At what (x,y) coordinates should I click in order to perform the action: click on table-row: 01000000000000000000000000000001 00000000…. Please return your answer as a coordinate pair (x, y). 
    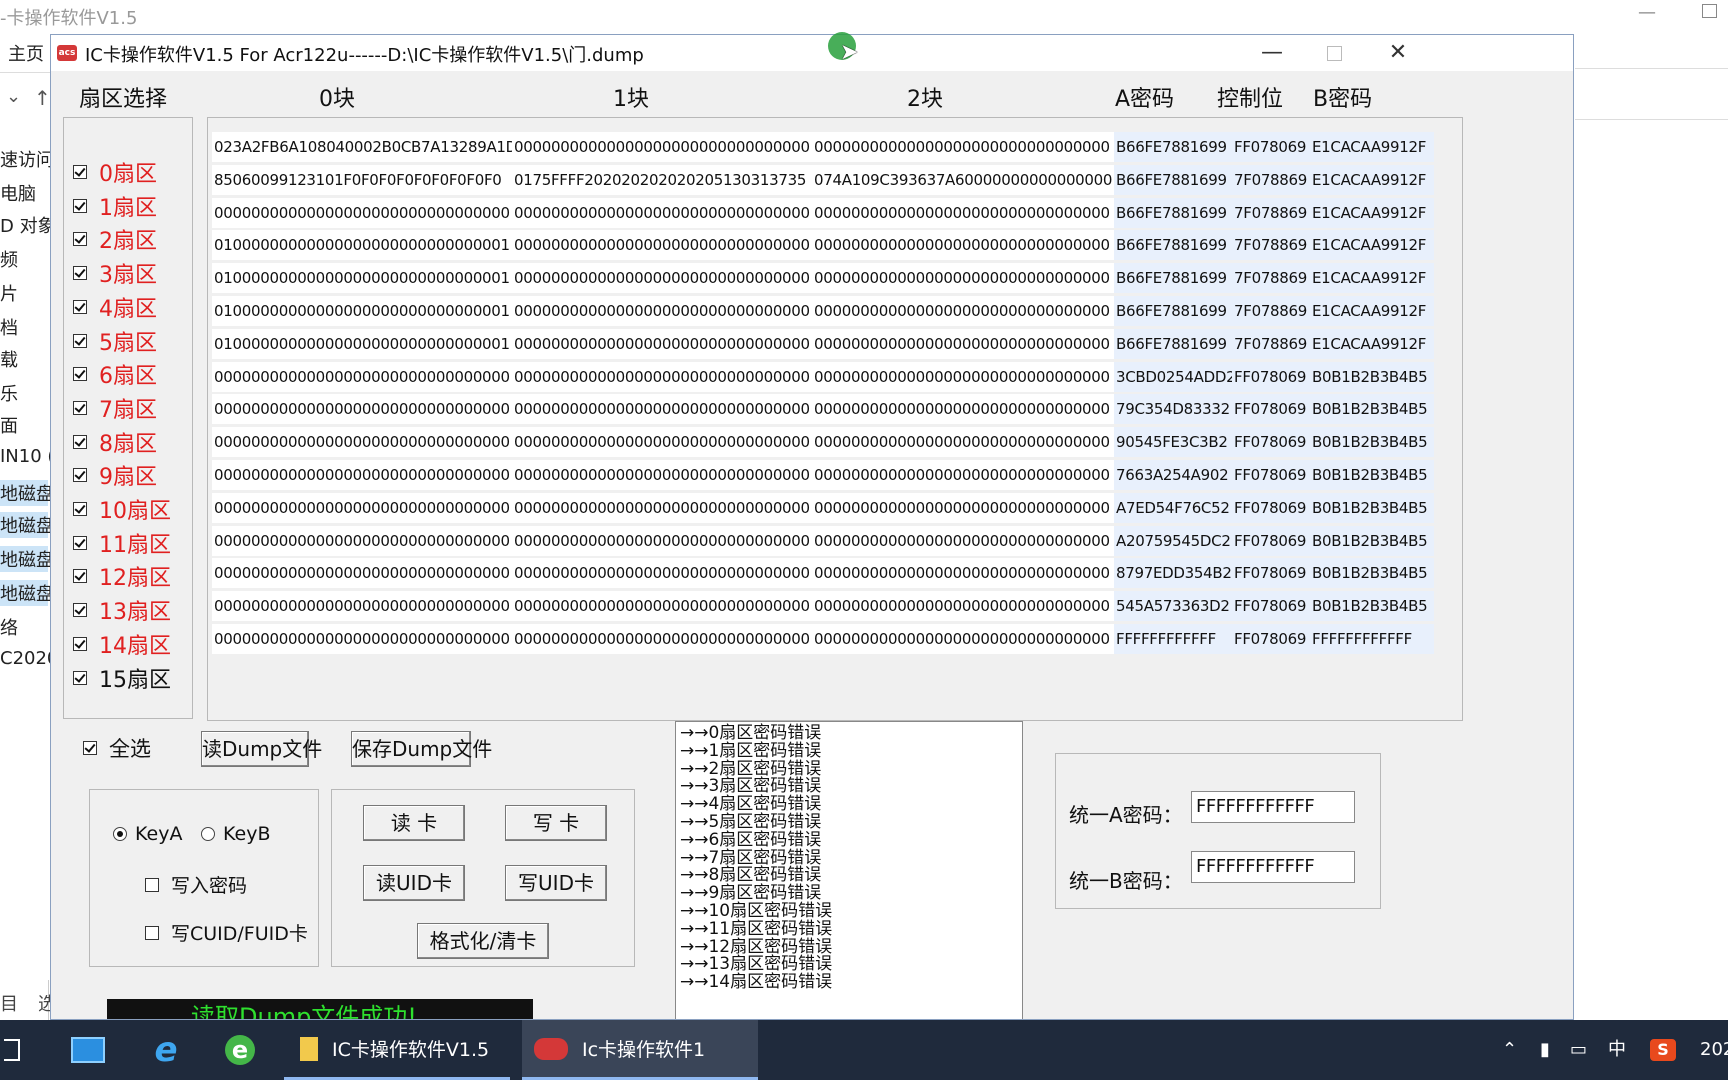
    Looking at the image, I should click on (835, 311).